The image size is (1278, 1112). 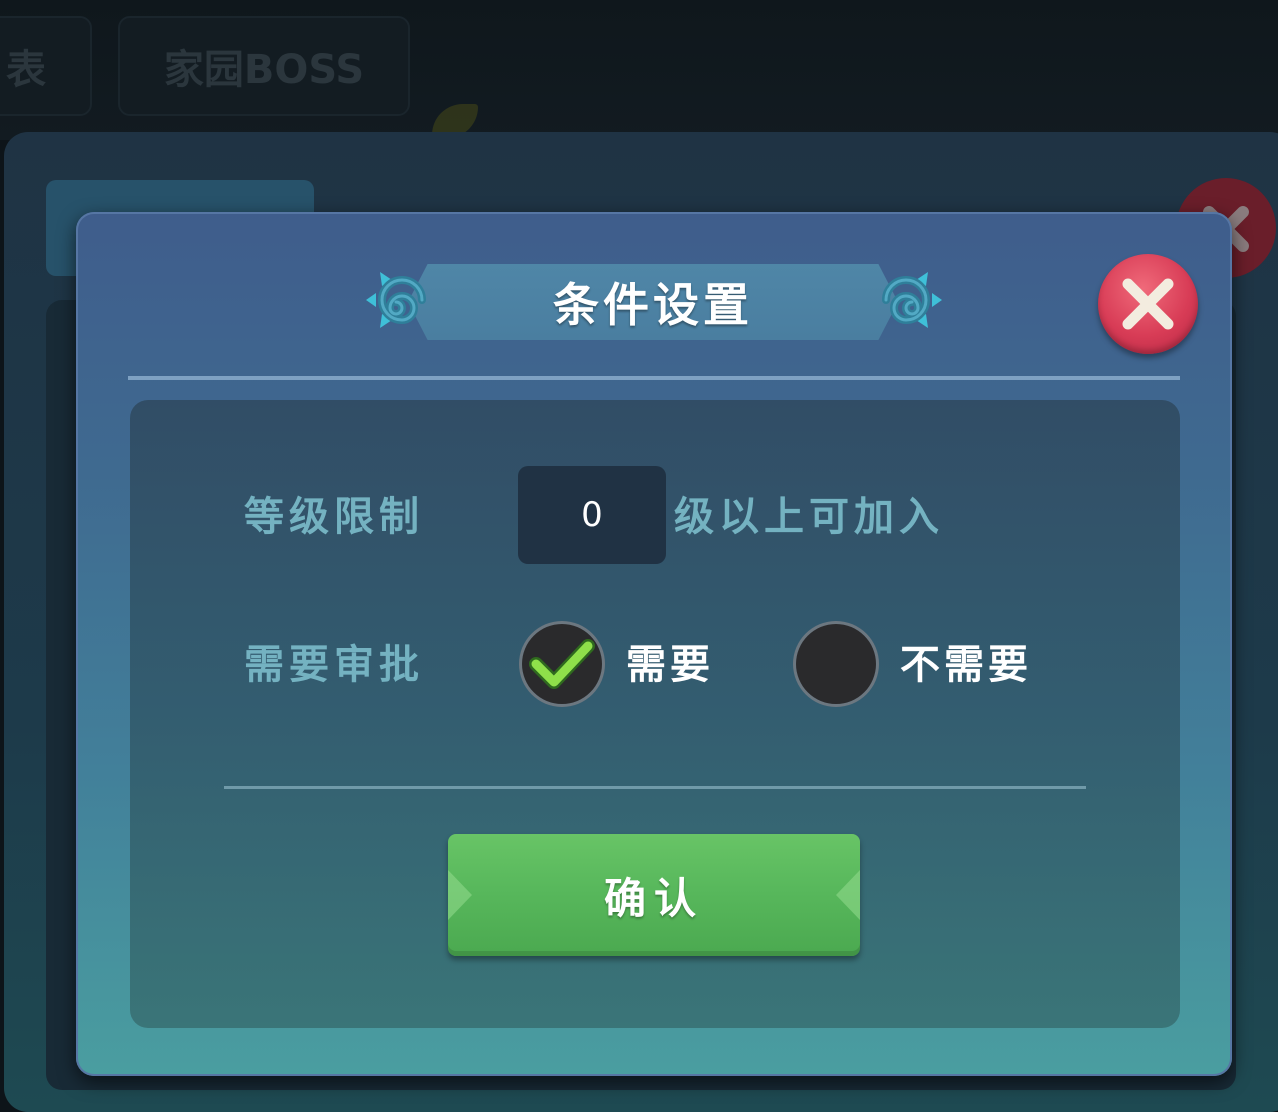 What do you see at coordinates (653, 305) in the screenshot?
I see `dialog-title: 条件设置` at bounding box center [653, 305].